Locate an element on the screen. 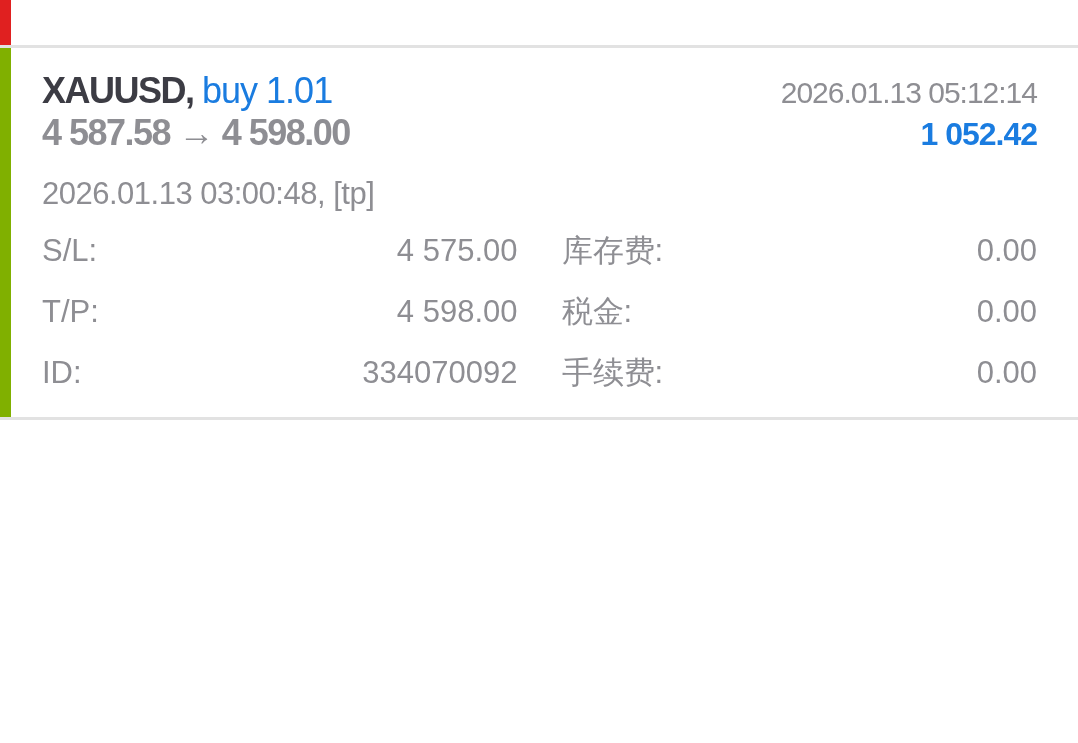 The height and width of the screenshot is (743, 1078). field-label: ID: is located at coordinates (62, 372).